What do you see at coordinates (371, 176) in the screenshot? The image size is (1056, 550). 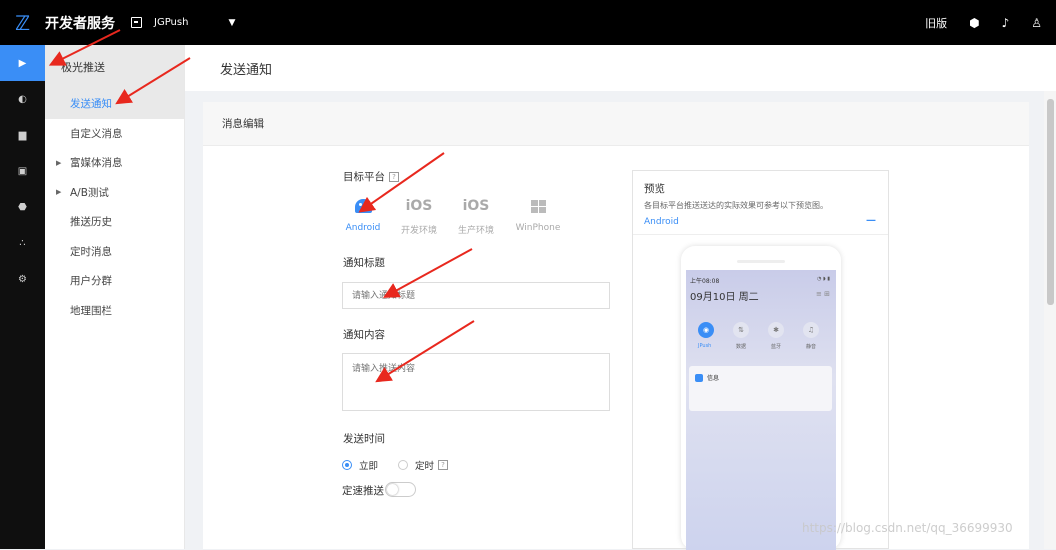 I see `platform-label: 目标平台?` at bounding box center [371, 176].